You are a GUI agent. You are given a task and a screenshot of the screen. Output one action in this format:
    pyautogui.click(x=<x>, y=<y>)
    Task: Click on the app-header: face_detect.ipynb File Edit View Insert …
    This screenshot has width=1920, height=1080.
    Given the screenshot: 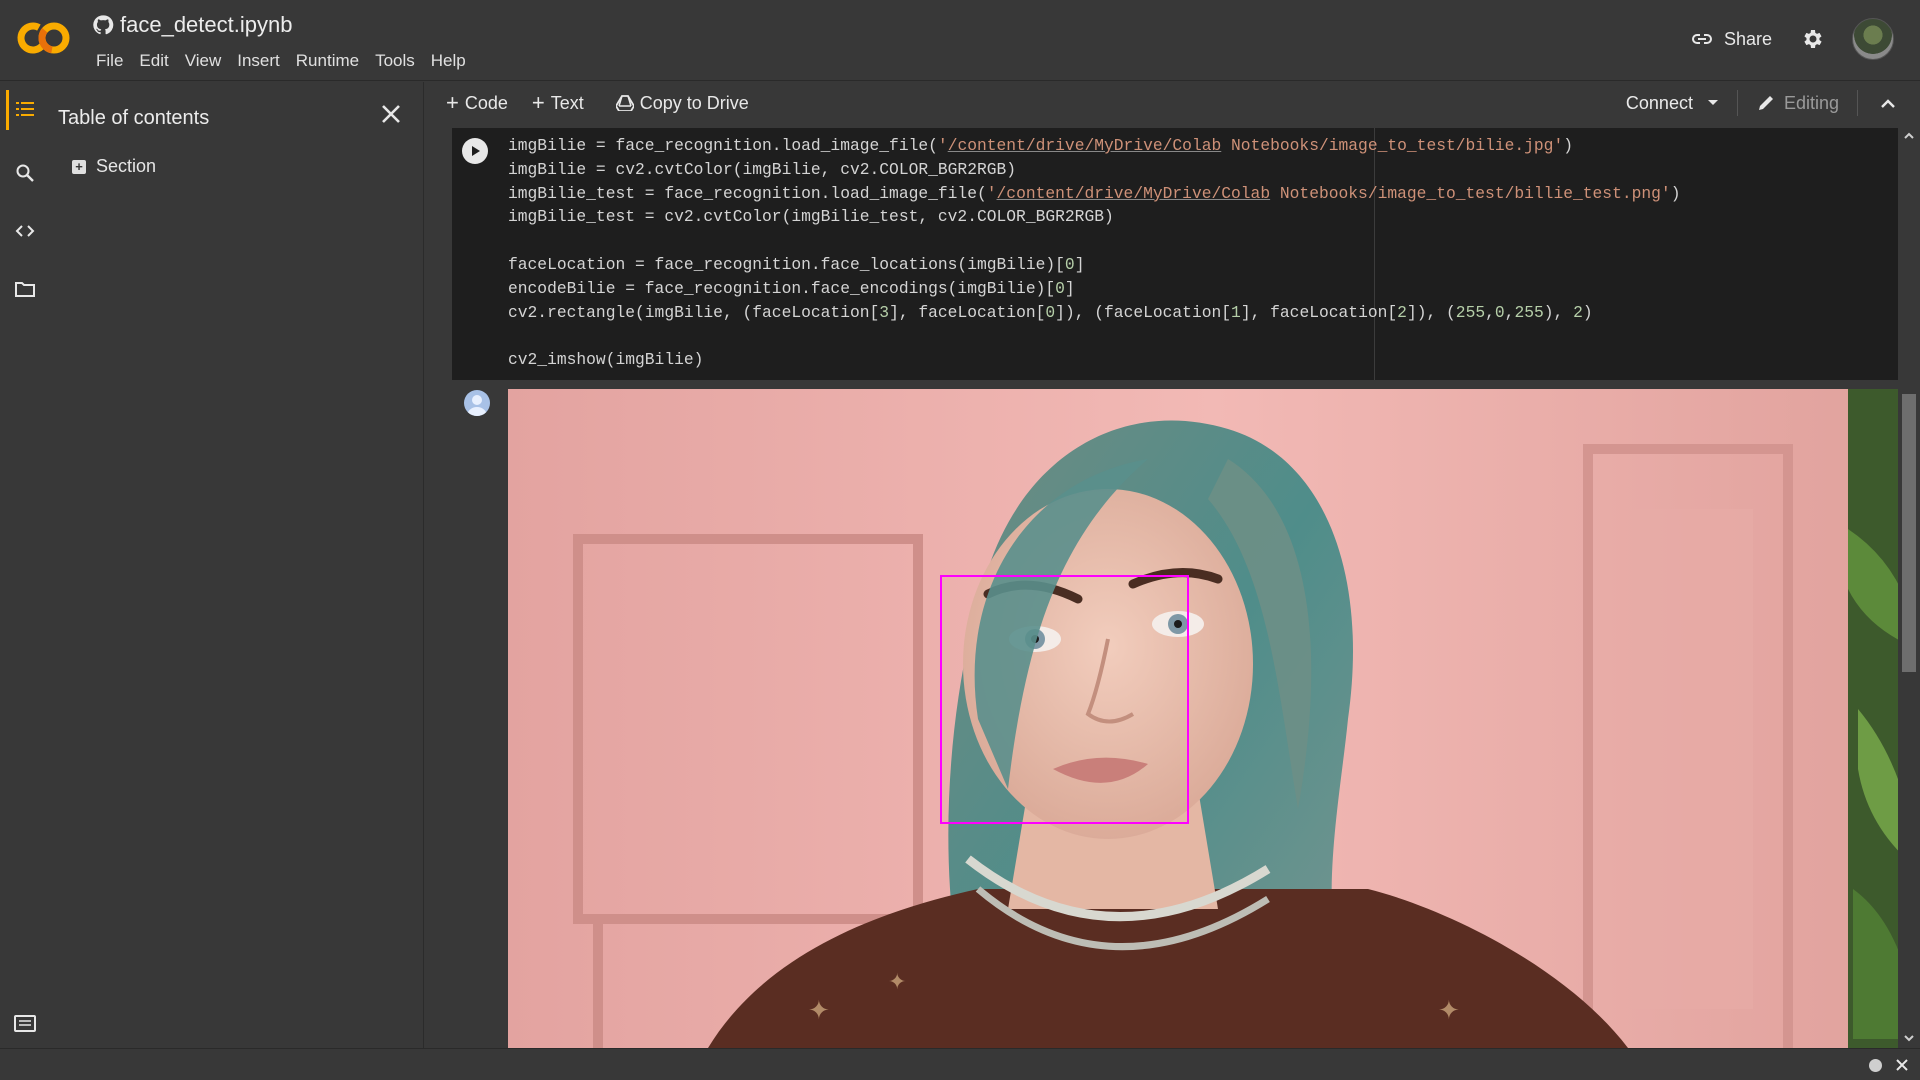 What is the action you would take?
    pyautogui.click(x=960, y=40)
    